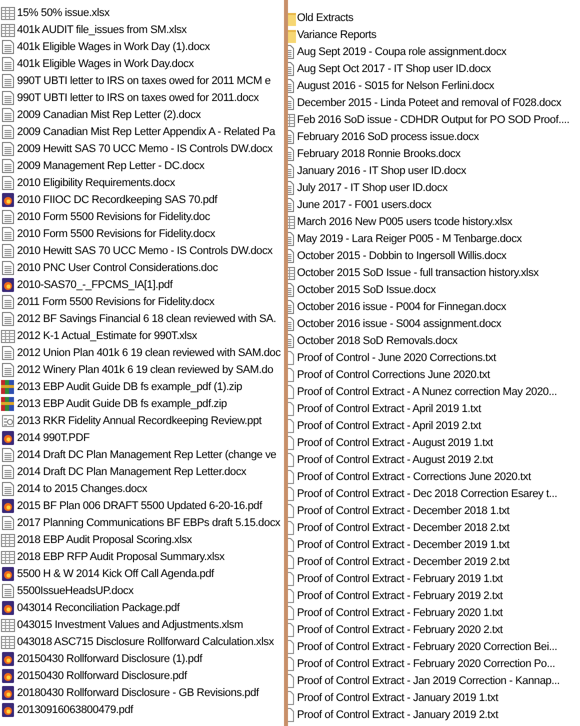  What do you see at coordinates (139, 420) in the screenshot?
I see `file-name: 2013 RKR Fidelity Annual Recordkeeping Review.ppt` at bounding box center [139, 420].